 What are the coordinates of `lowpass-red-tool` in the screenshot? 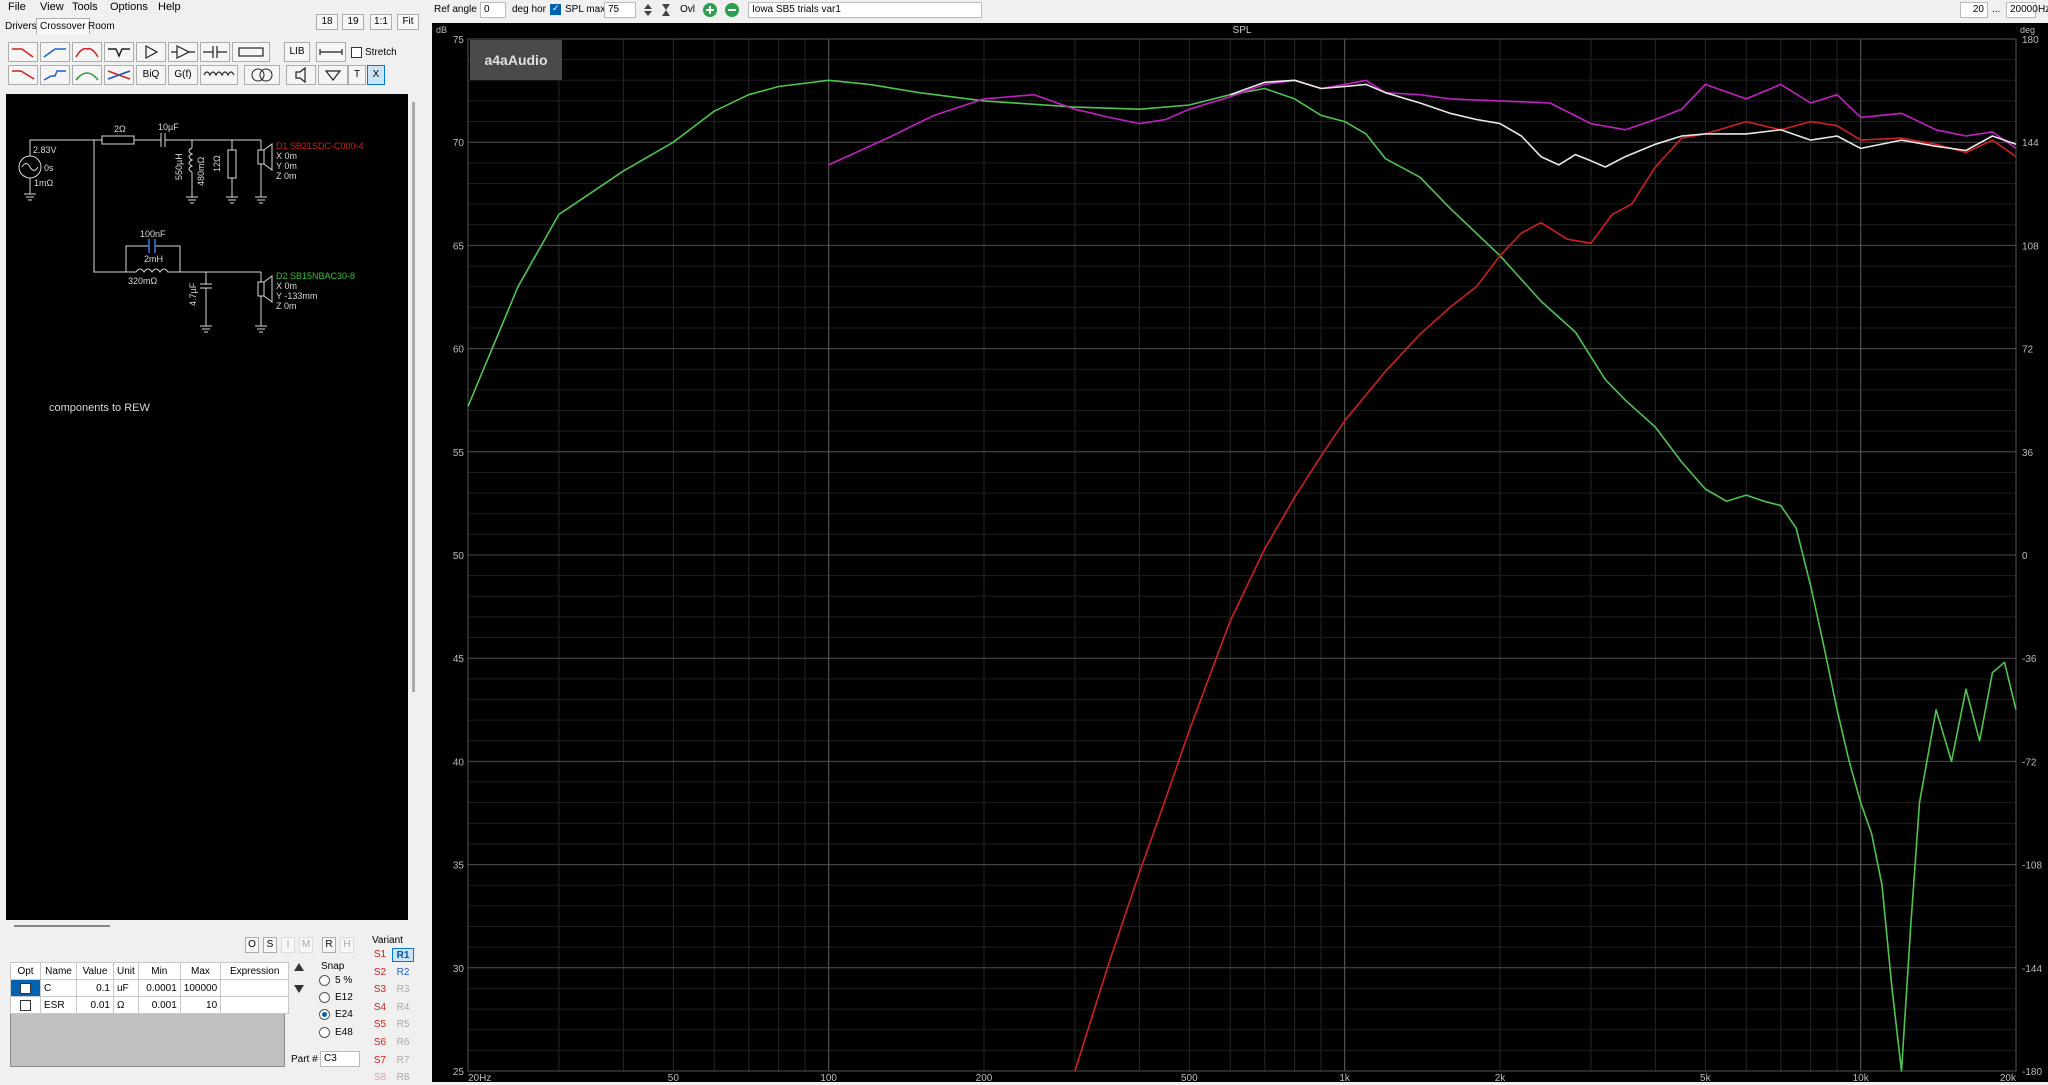 It's located at (23, 52).